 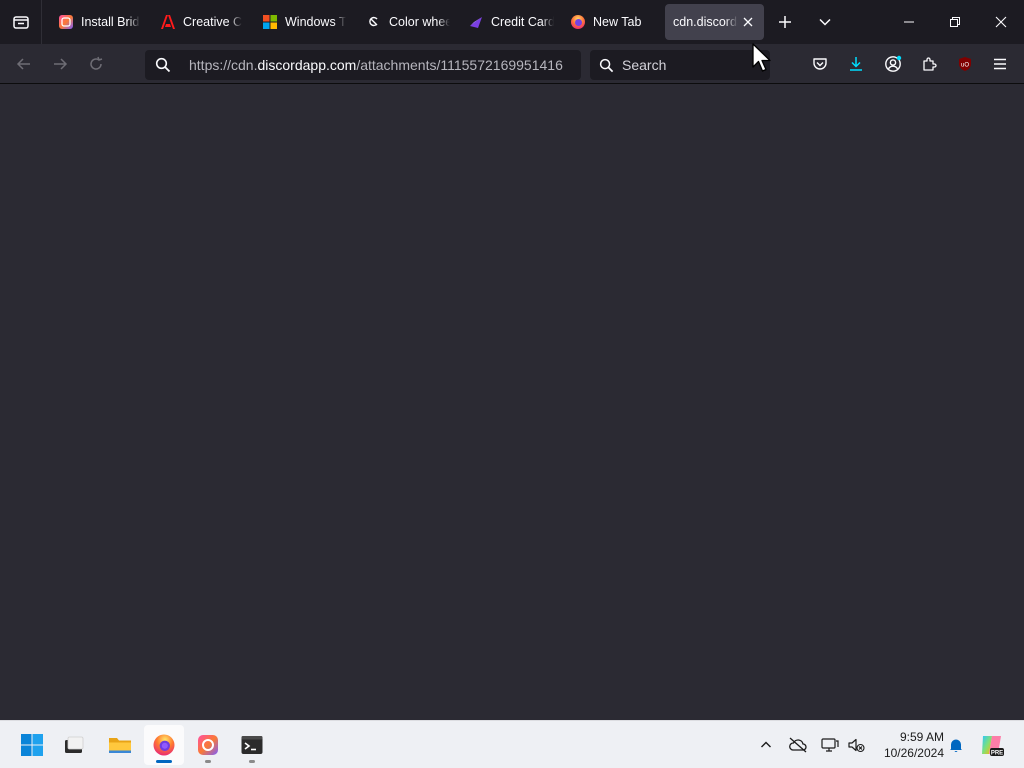 I want to click on taskbar-app-task-view, so click(x=74, y=745).